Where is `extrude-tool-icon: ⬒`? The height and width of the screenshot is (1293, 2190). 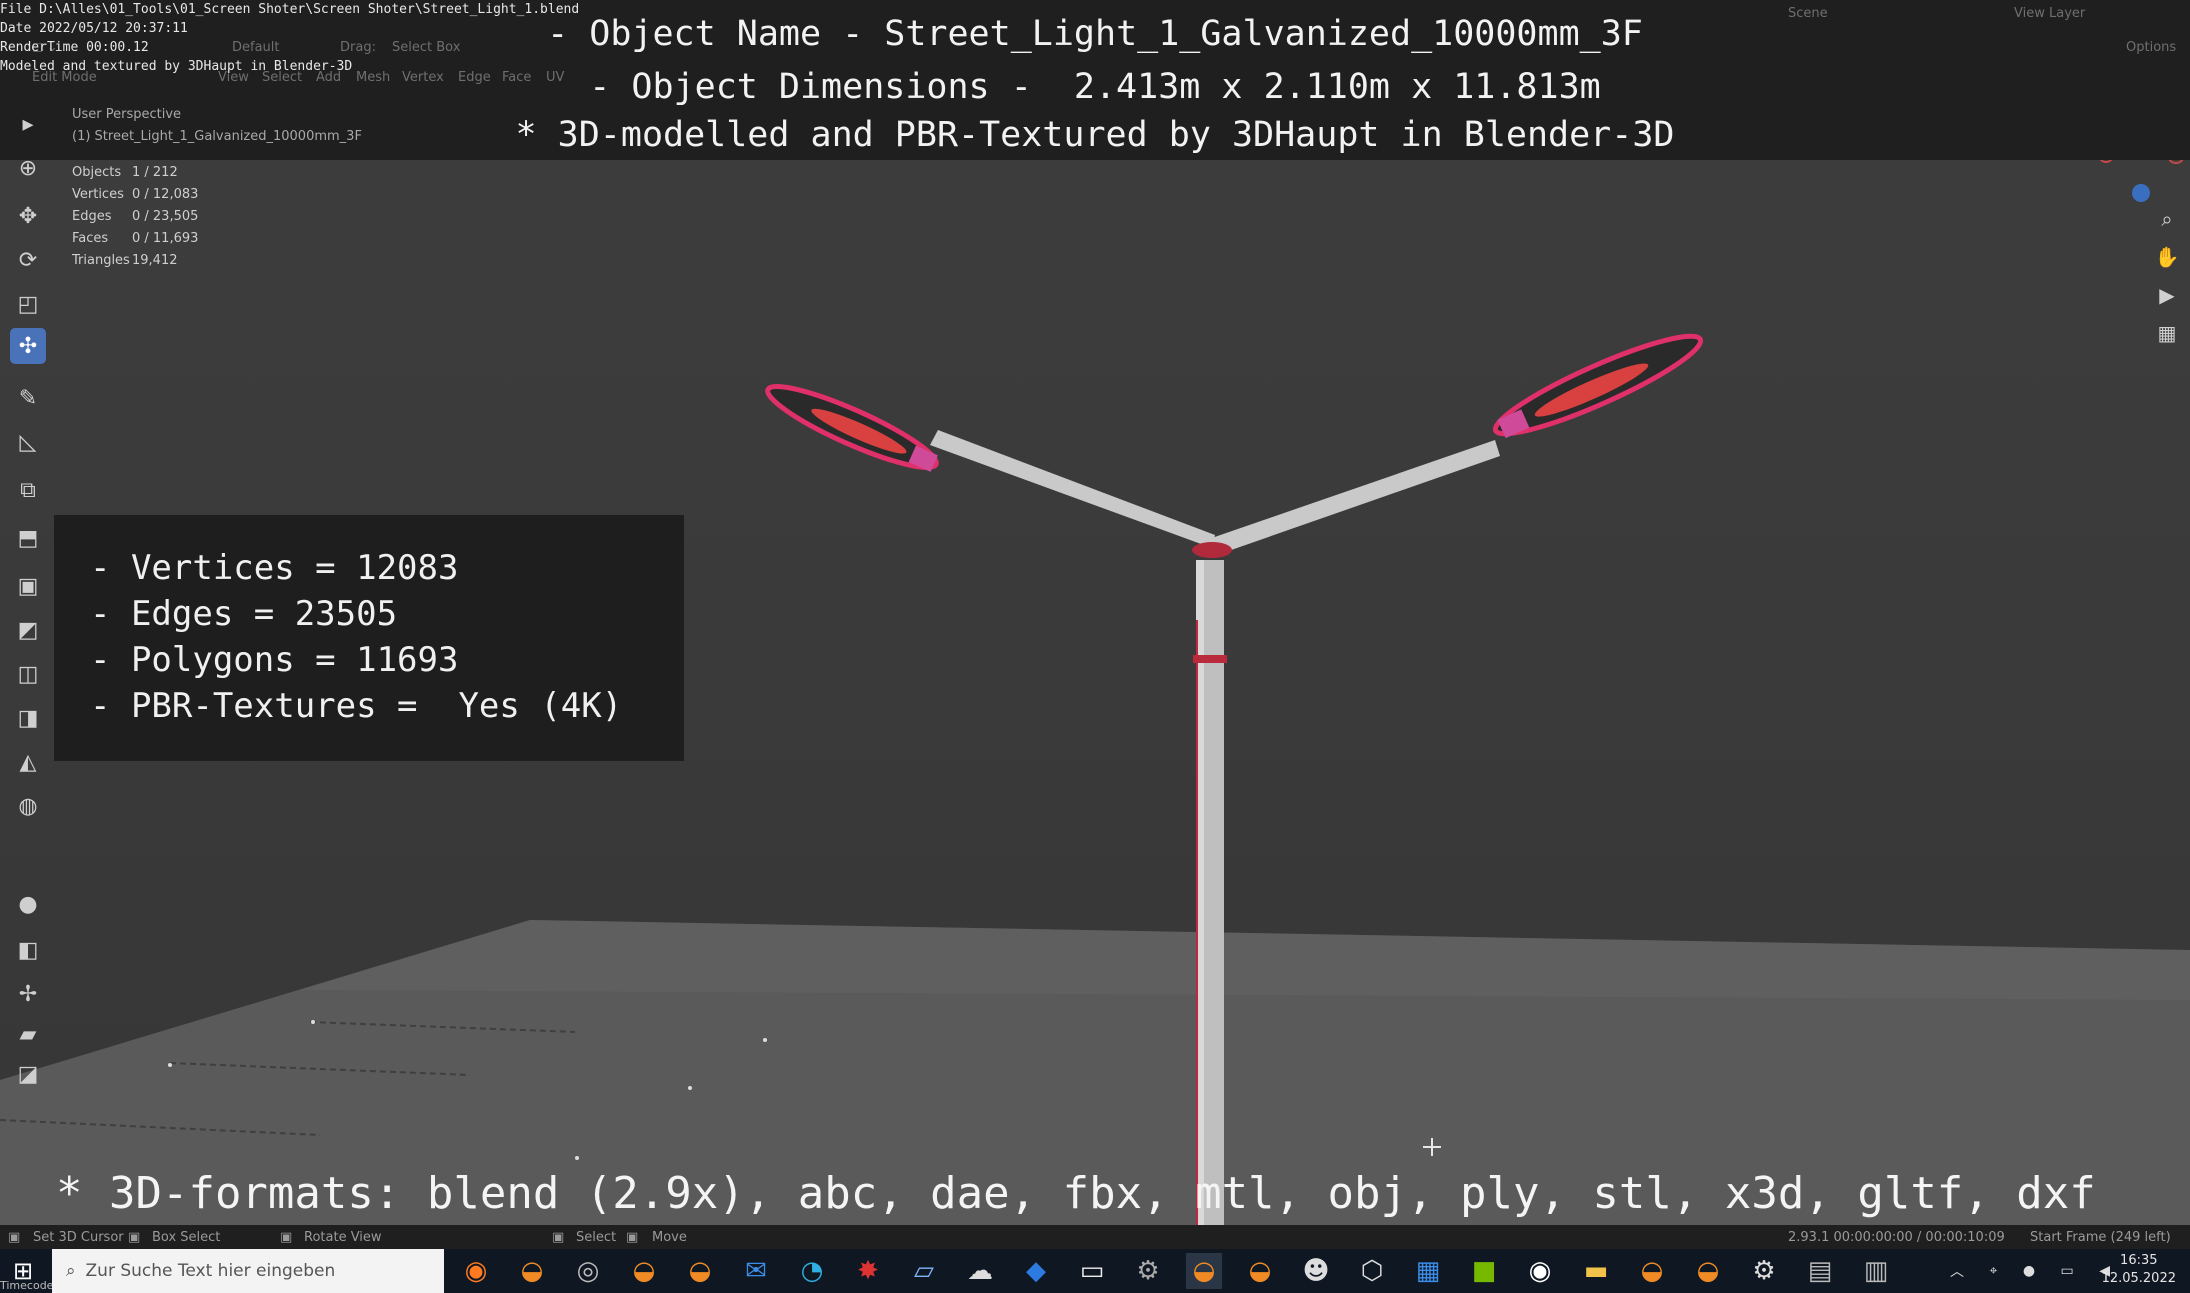
extrude-tool-icon: ⬒ is located at coordinates (28, 538).